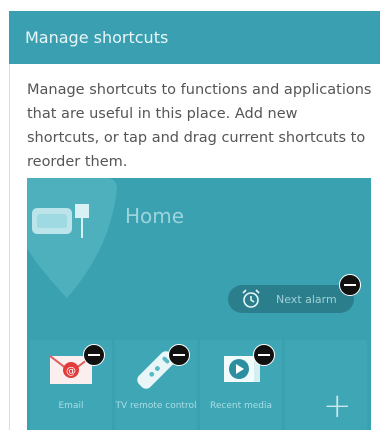 Image resolution: width=380 pixels, height=430 pixels. What do you see at coordinates (97, 37) in the screenshot?
I see `page-title: Manage shortcuts` at bounding box center [97, 37].